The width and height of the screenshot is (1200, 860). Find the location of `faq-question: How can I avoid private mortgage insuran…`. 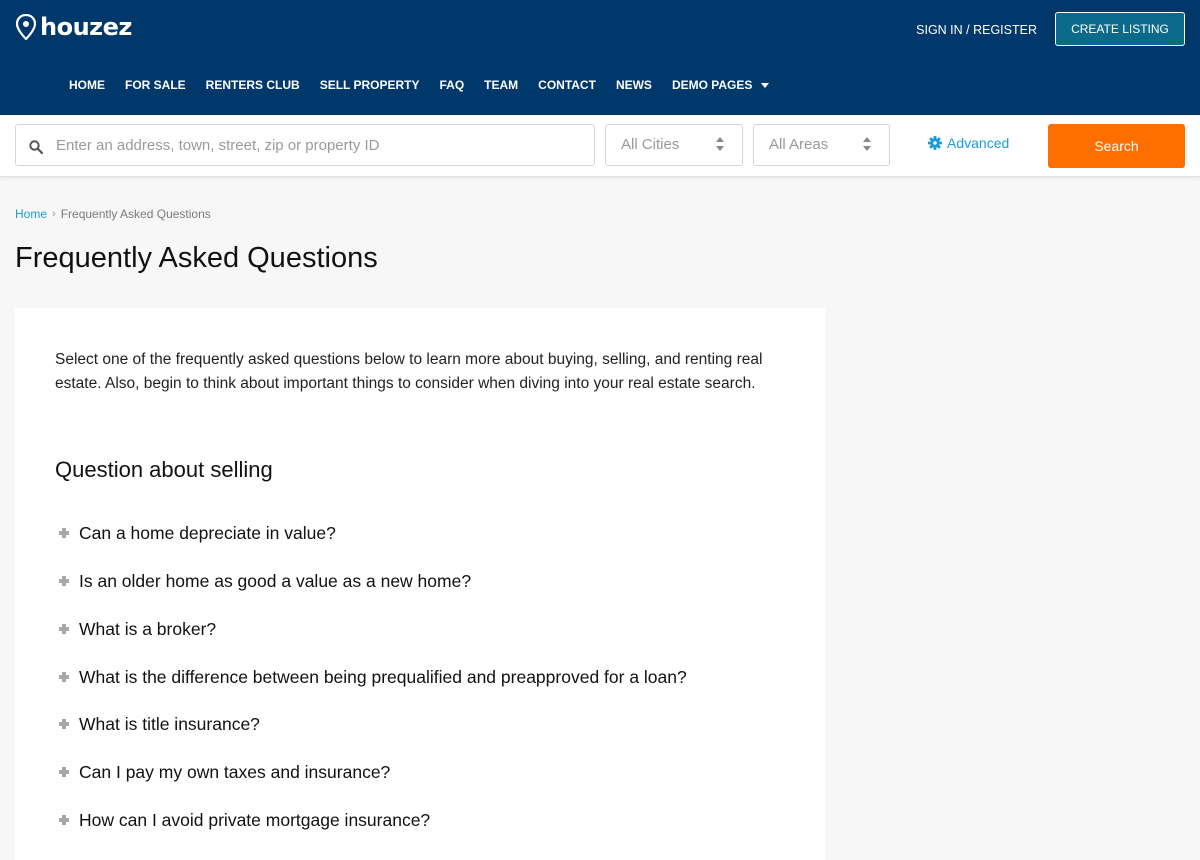

faq-question: How can I avoid private mortgage insuran… is located at coordinates (255, 820).